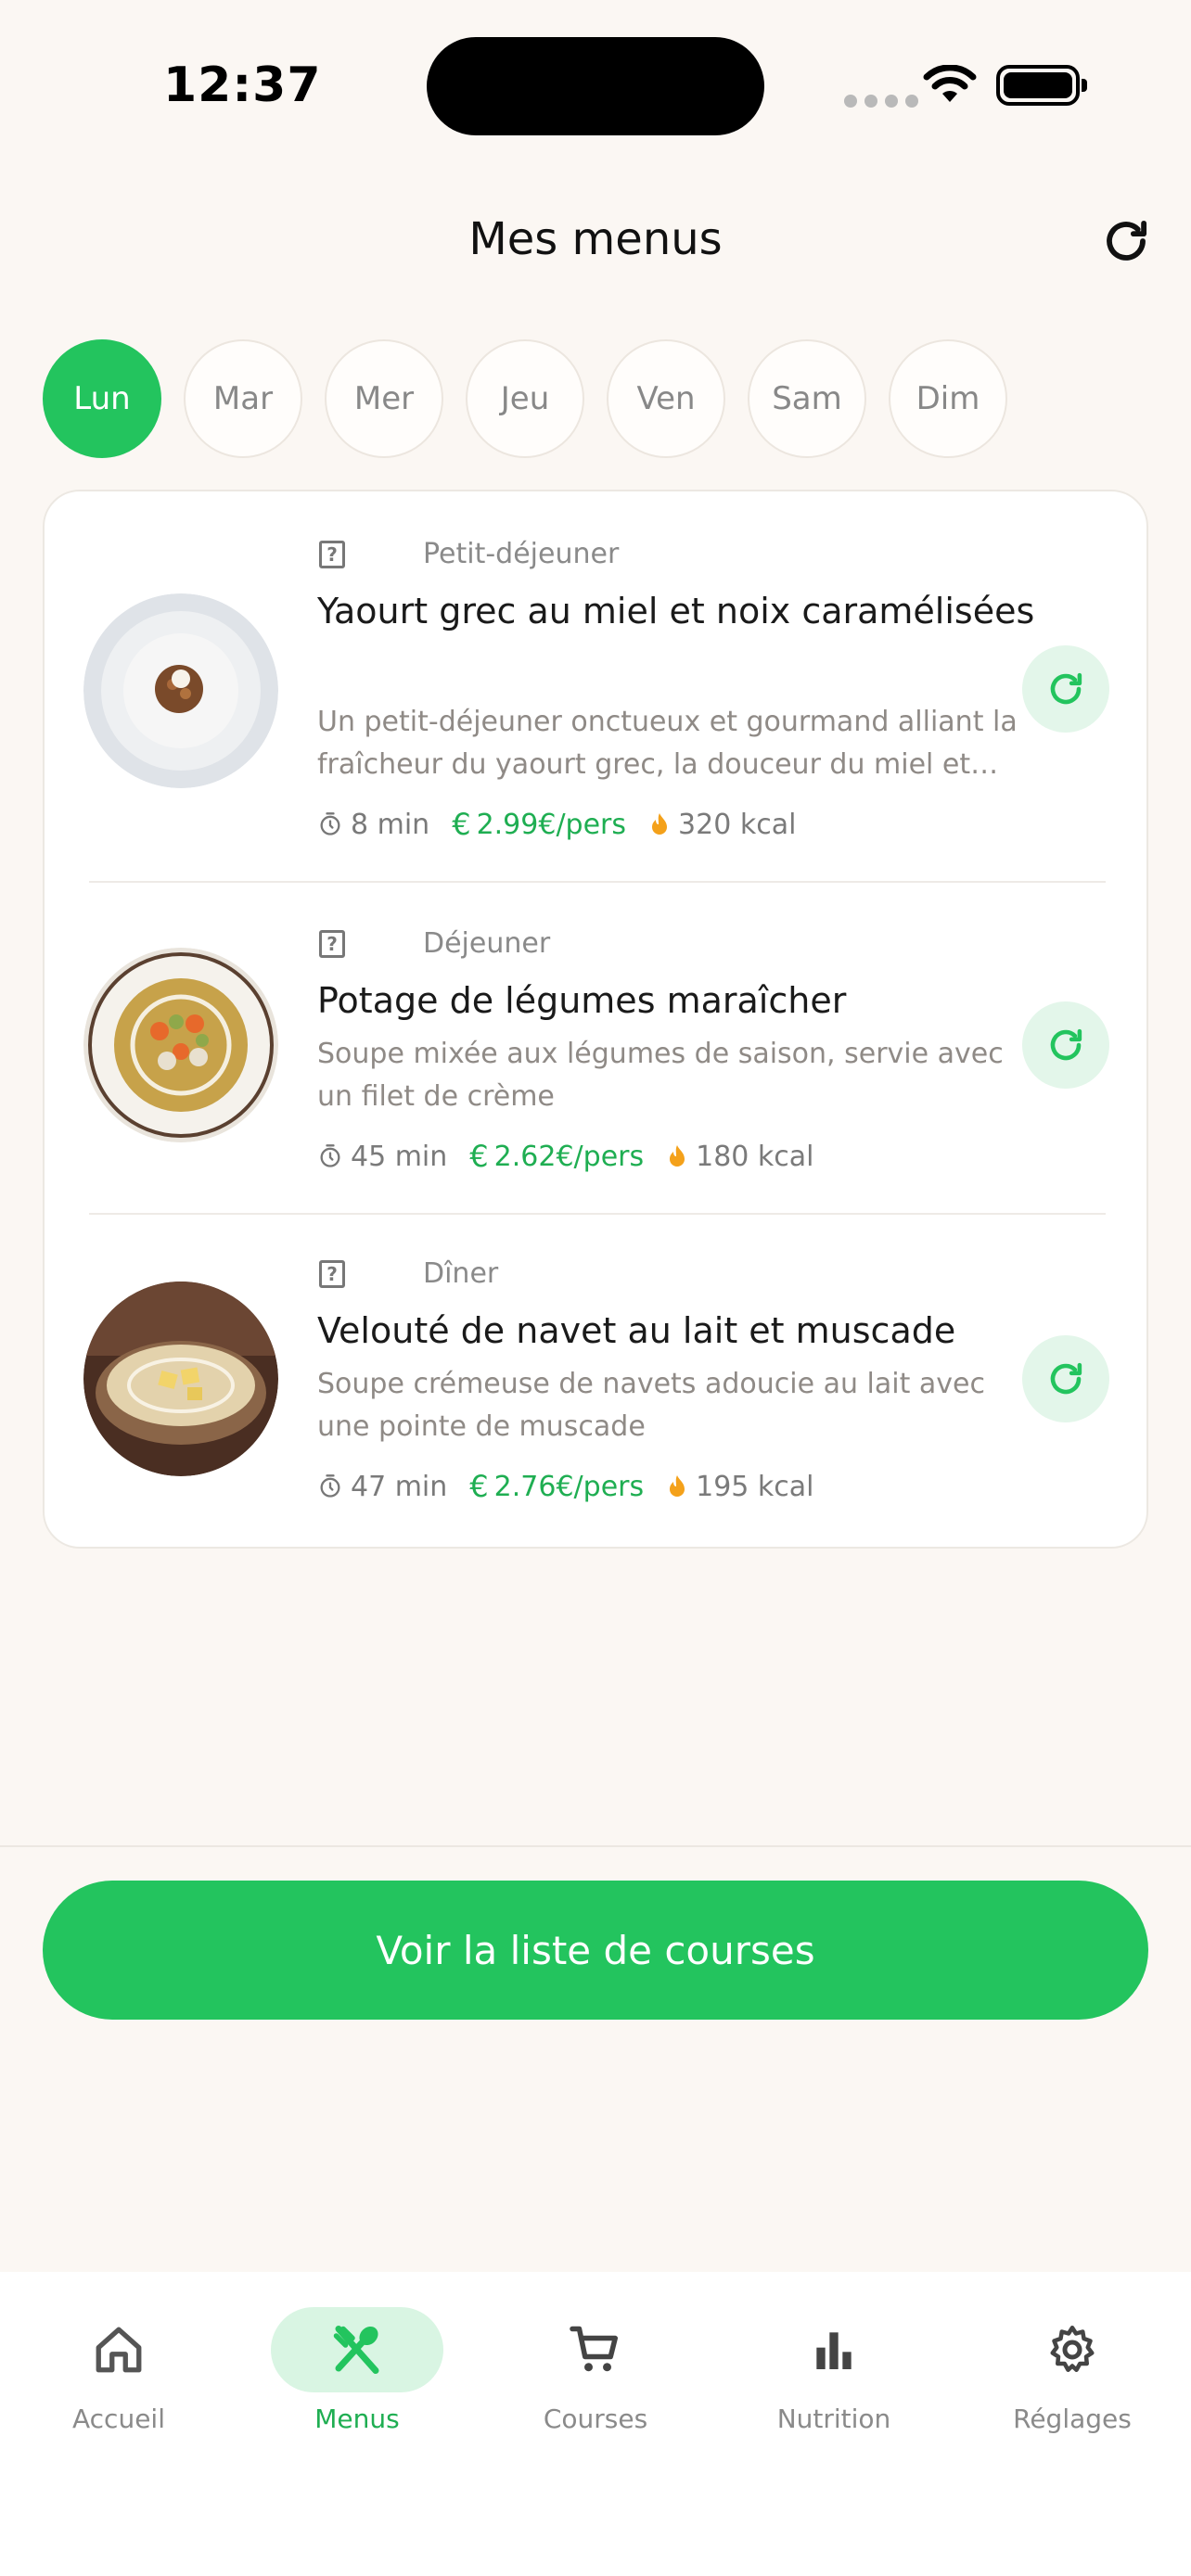 The height and width of the screenshot is (2576, 1191). I want to click on meal-kcal: 195 kcal, so click(755, 1486).